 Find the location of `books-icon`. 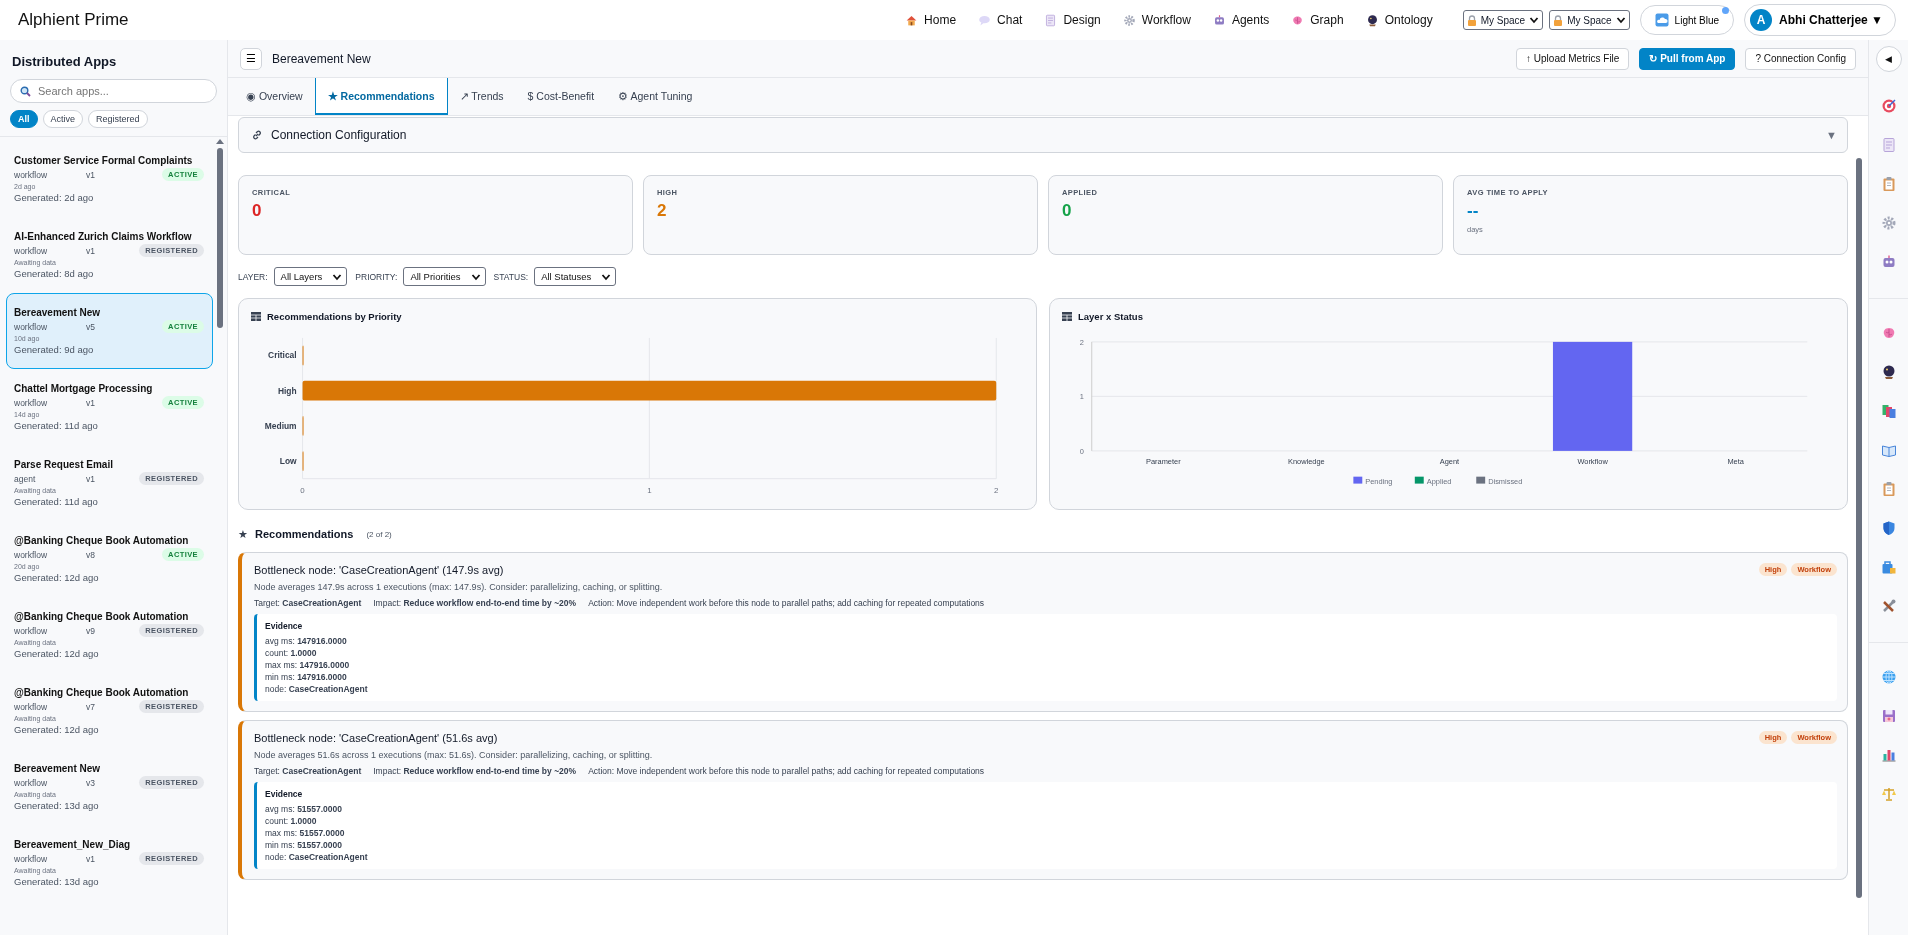

books-icon is located at coordinates (1888, 411).